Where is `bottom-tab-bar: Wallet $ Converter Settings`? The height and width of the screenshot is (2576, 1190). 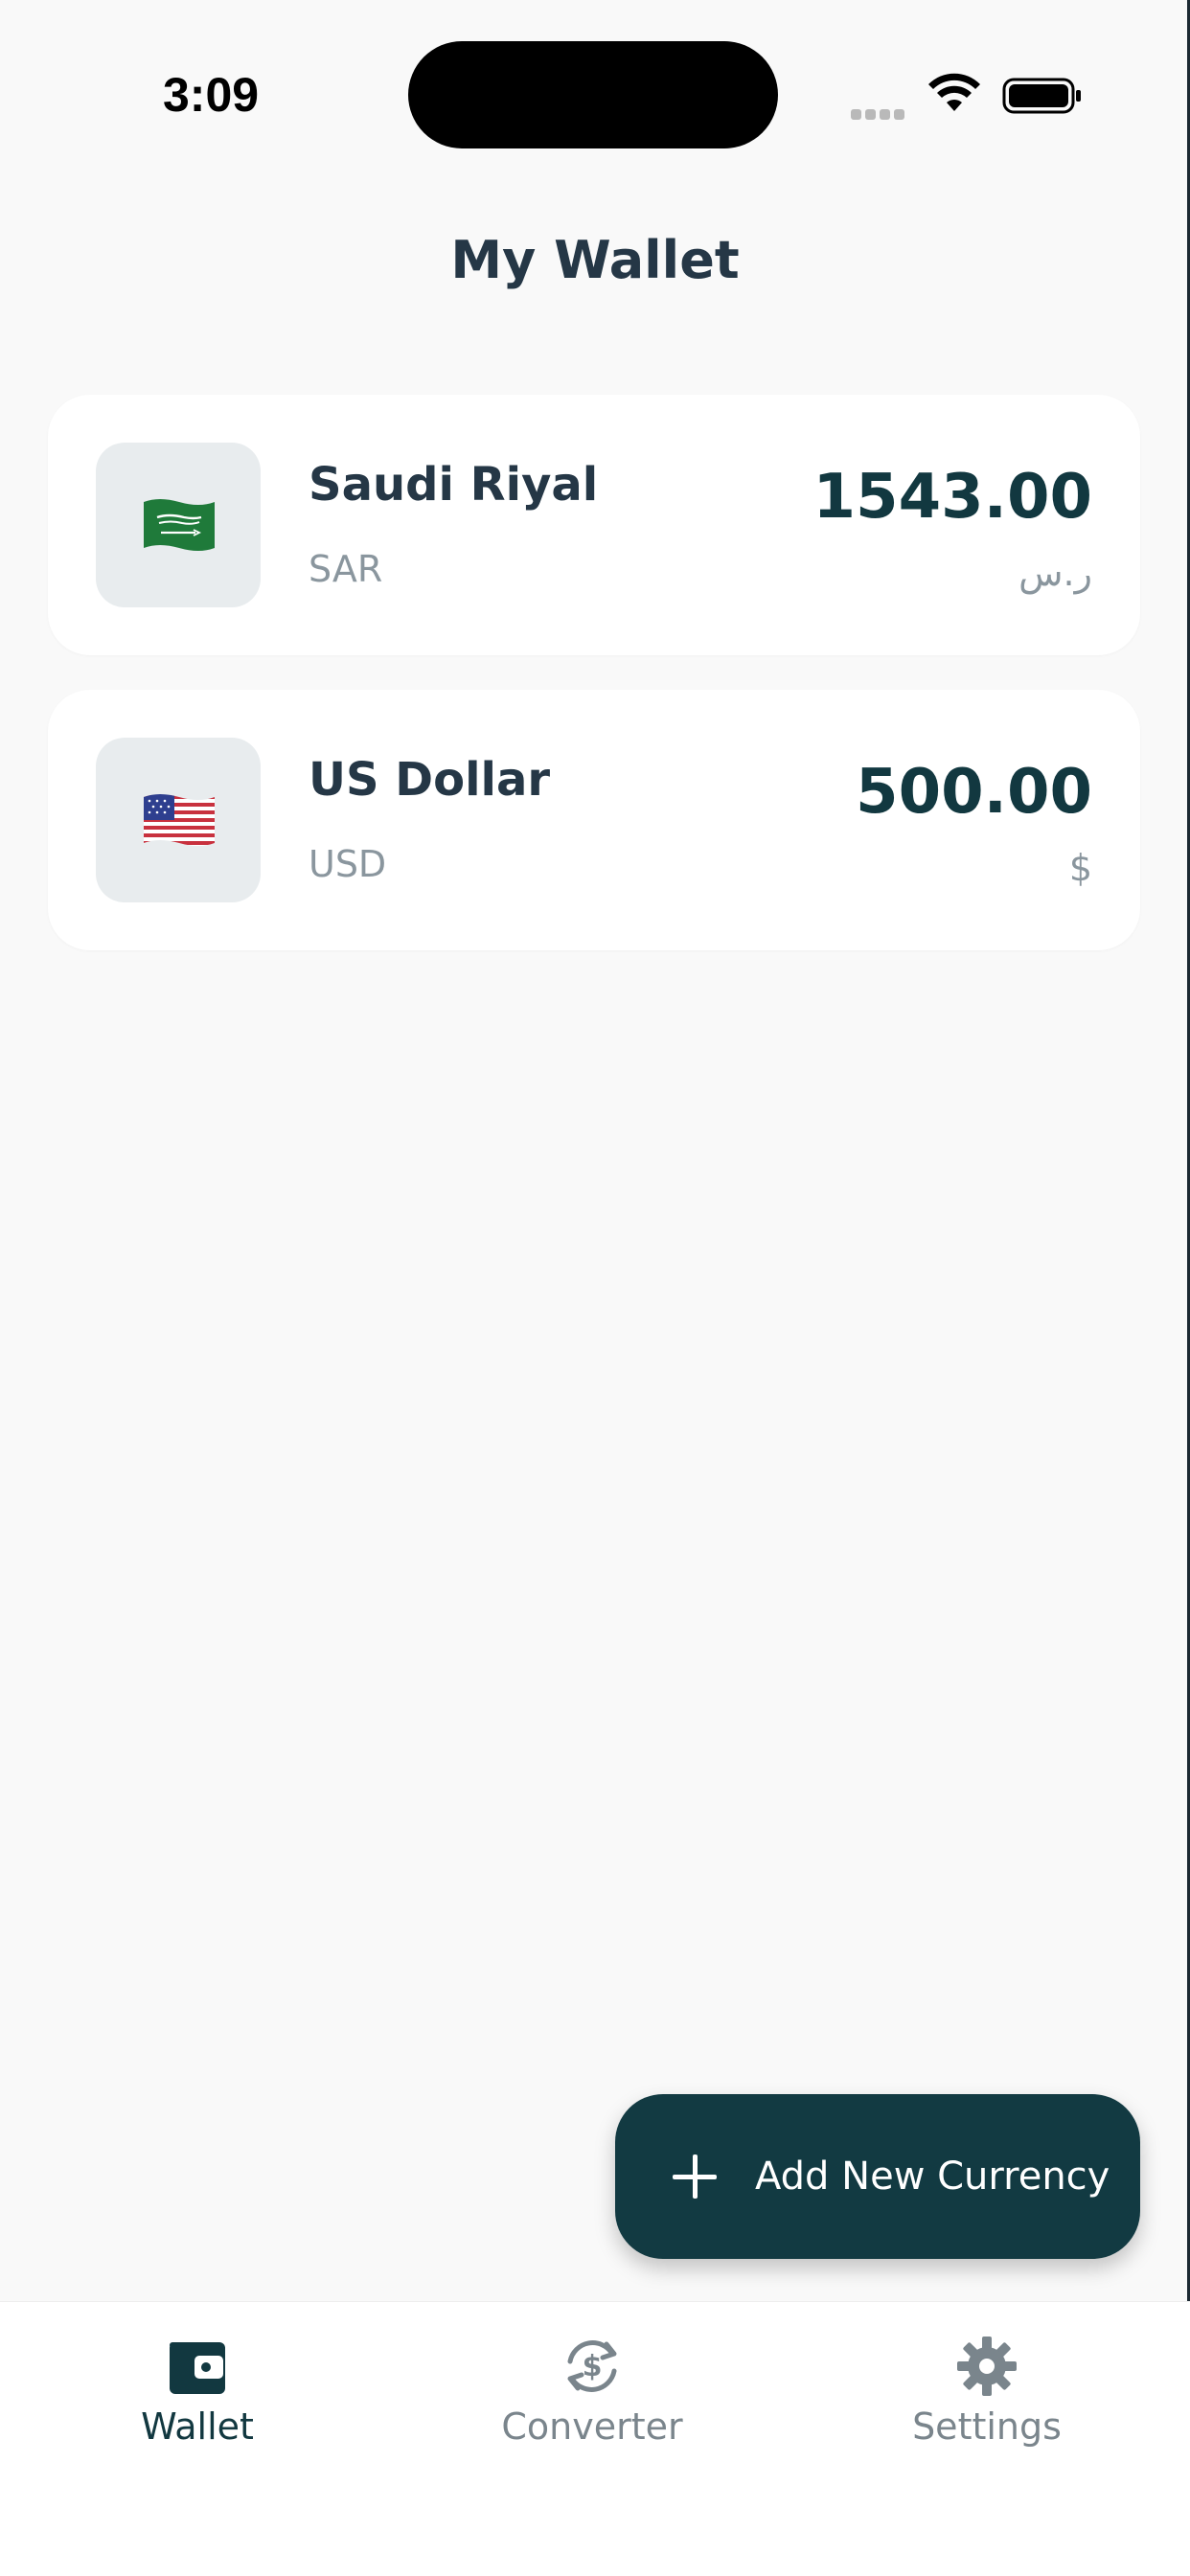
bottom-tab-bar: Wallet $ Converter Settings is located at coordinates (595, 2438).